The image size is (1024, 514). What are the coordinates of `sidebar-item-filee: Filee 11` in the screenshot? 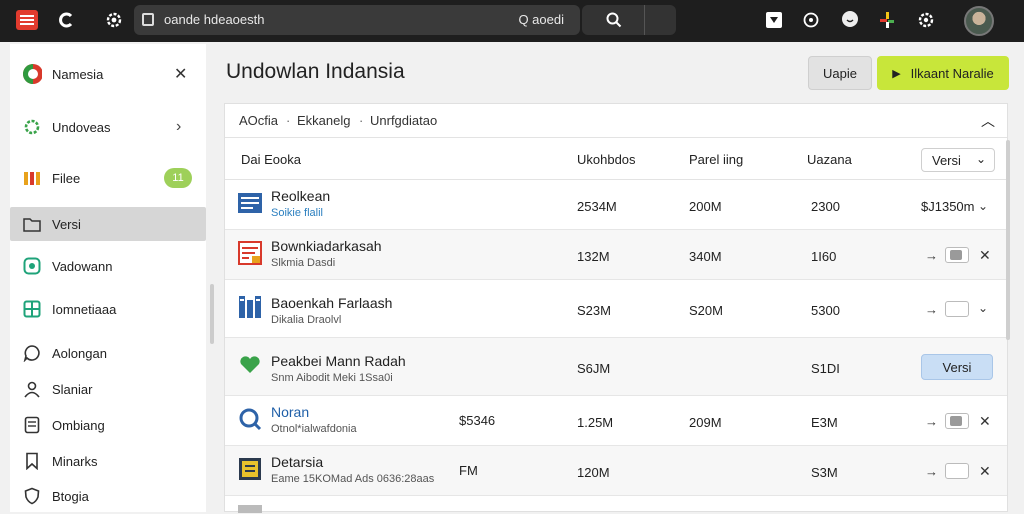 It's located at (108, 178).